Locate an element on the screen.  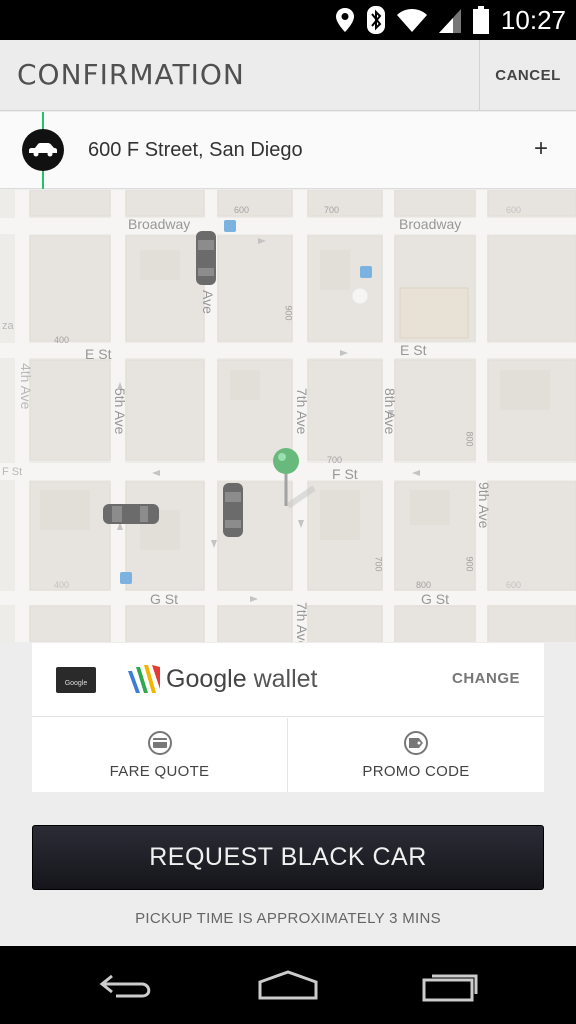
payment-provider: Google wallet is located at coordinates (242, 679).